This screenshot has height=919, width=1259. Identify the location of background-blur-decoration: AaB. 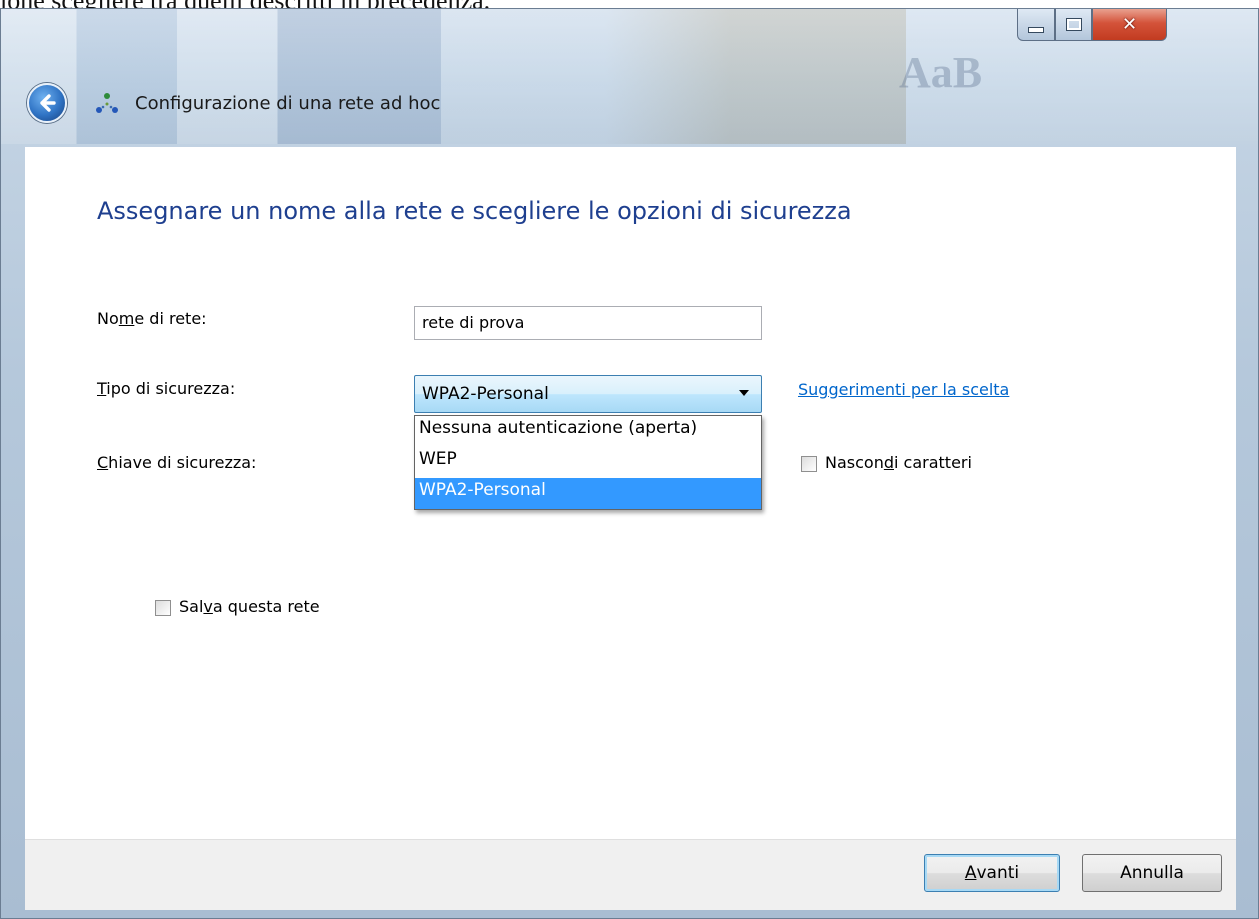
(941, 72).